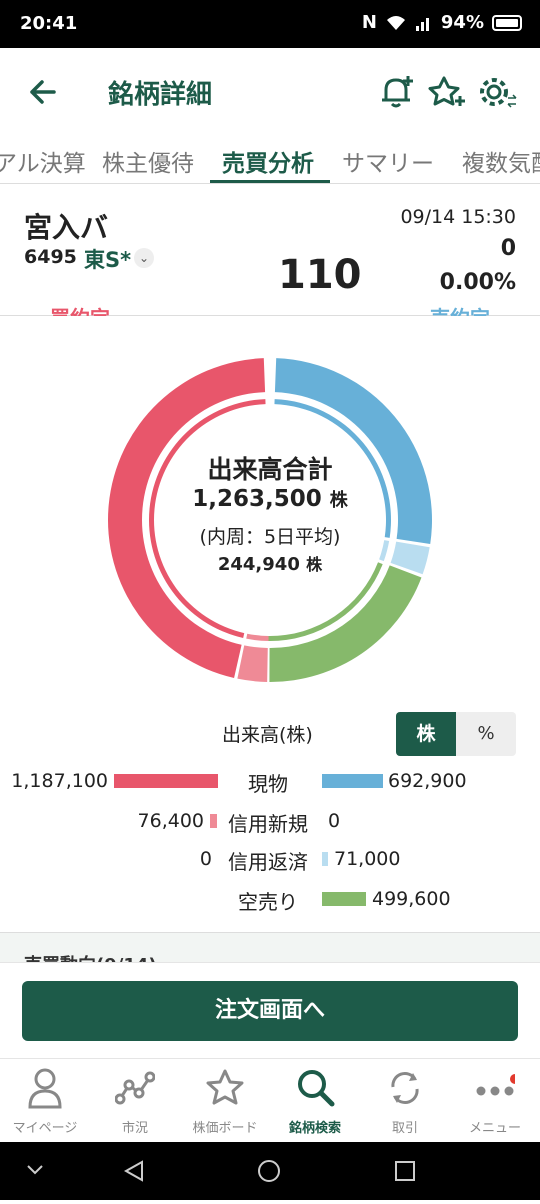 The image size is (540, 1204). What do you see at coordinates (395, 22) in the screenshot?
I see `wifi-icon` at bounding box center [395, 22].